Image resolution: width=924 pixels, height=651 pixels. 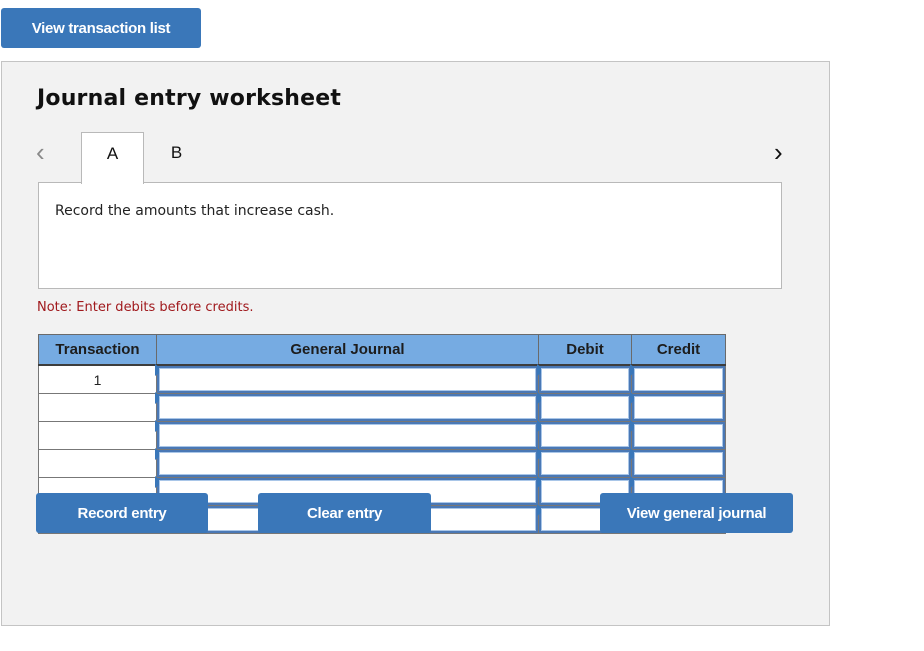 I want to click on view-general-journal-button: View general journal, so click(x=696, y=513).